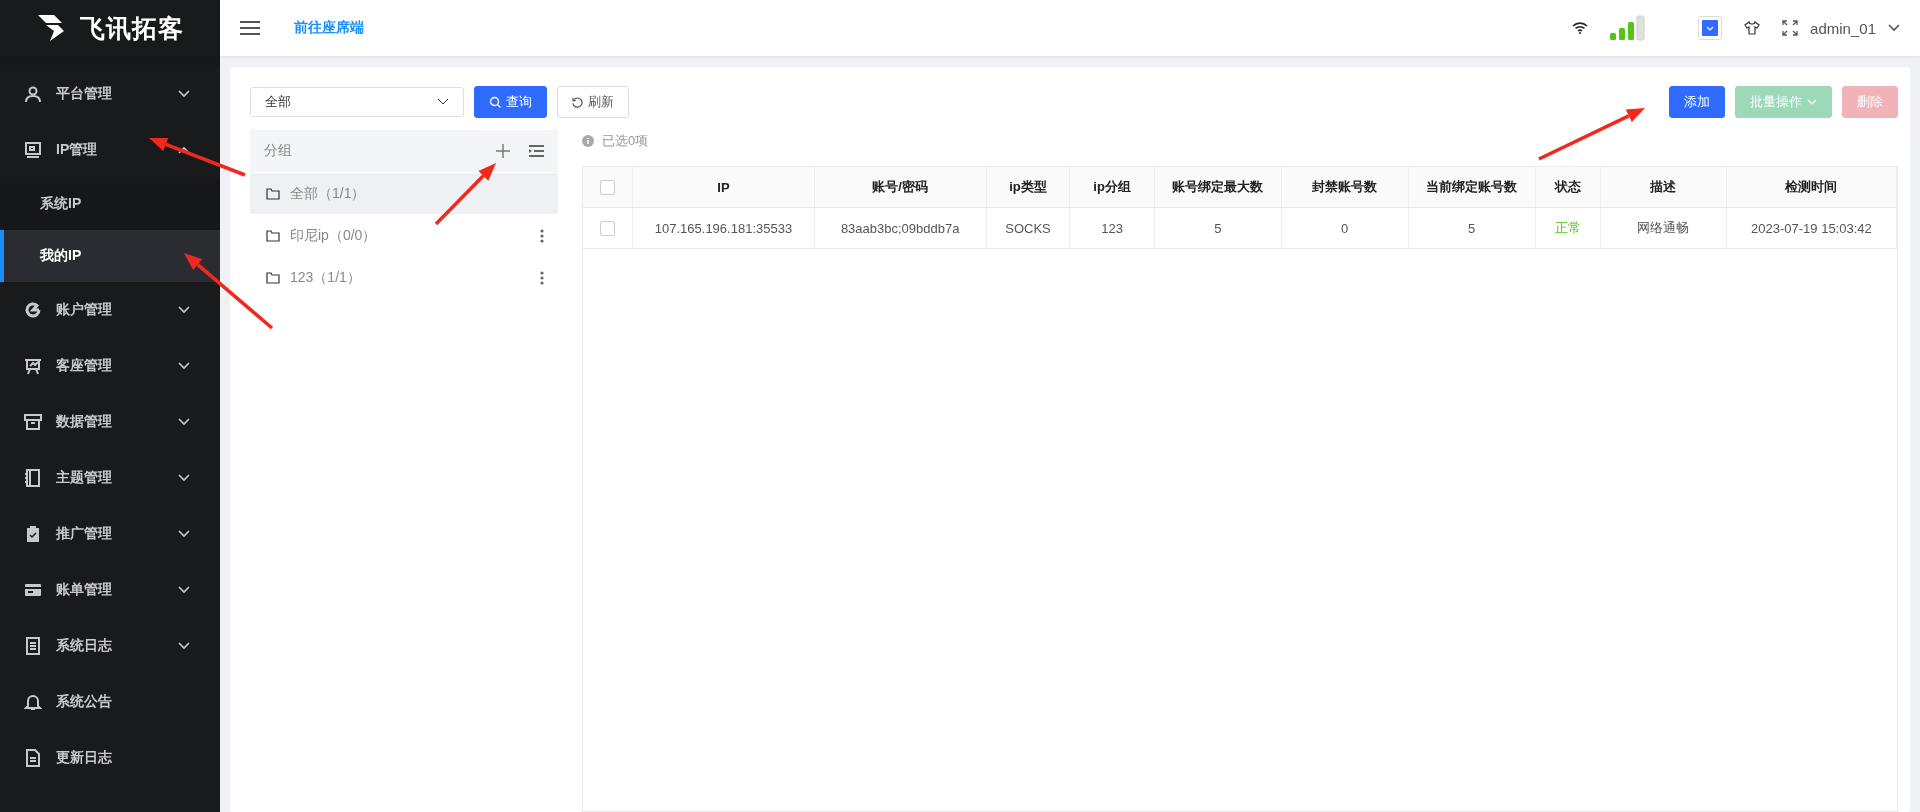 The image size is (1920, 812). I want to click on user-icon, so click(33, 94).